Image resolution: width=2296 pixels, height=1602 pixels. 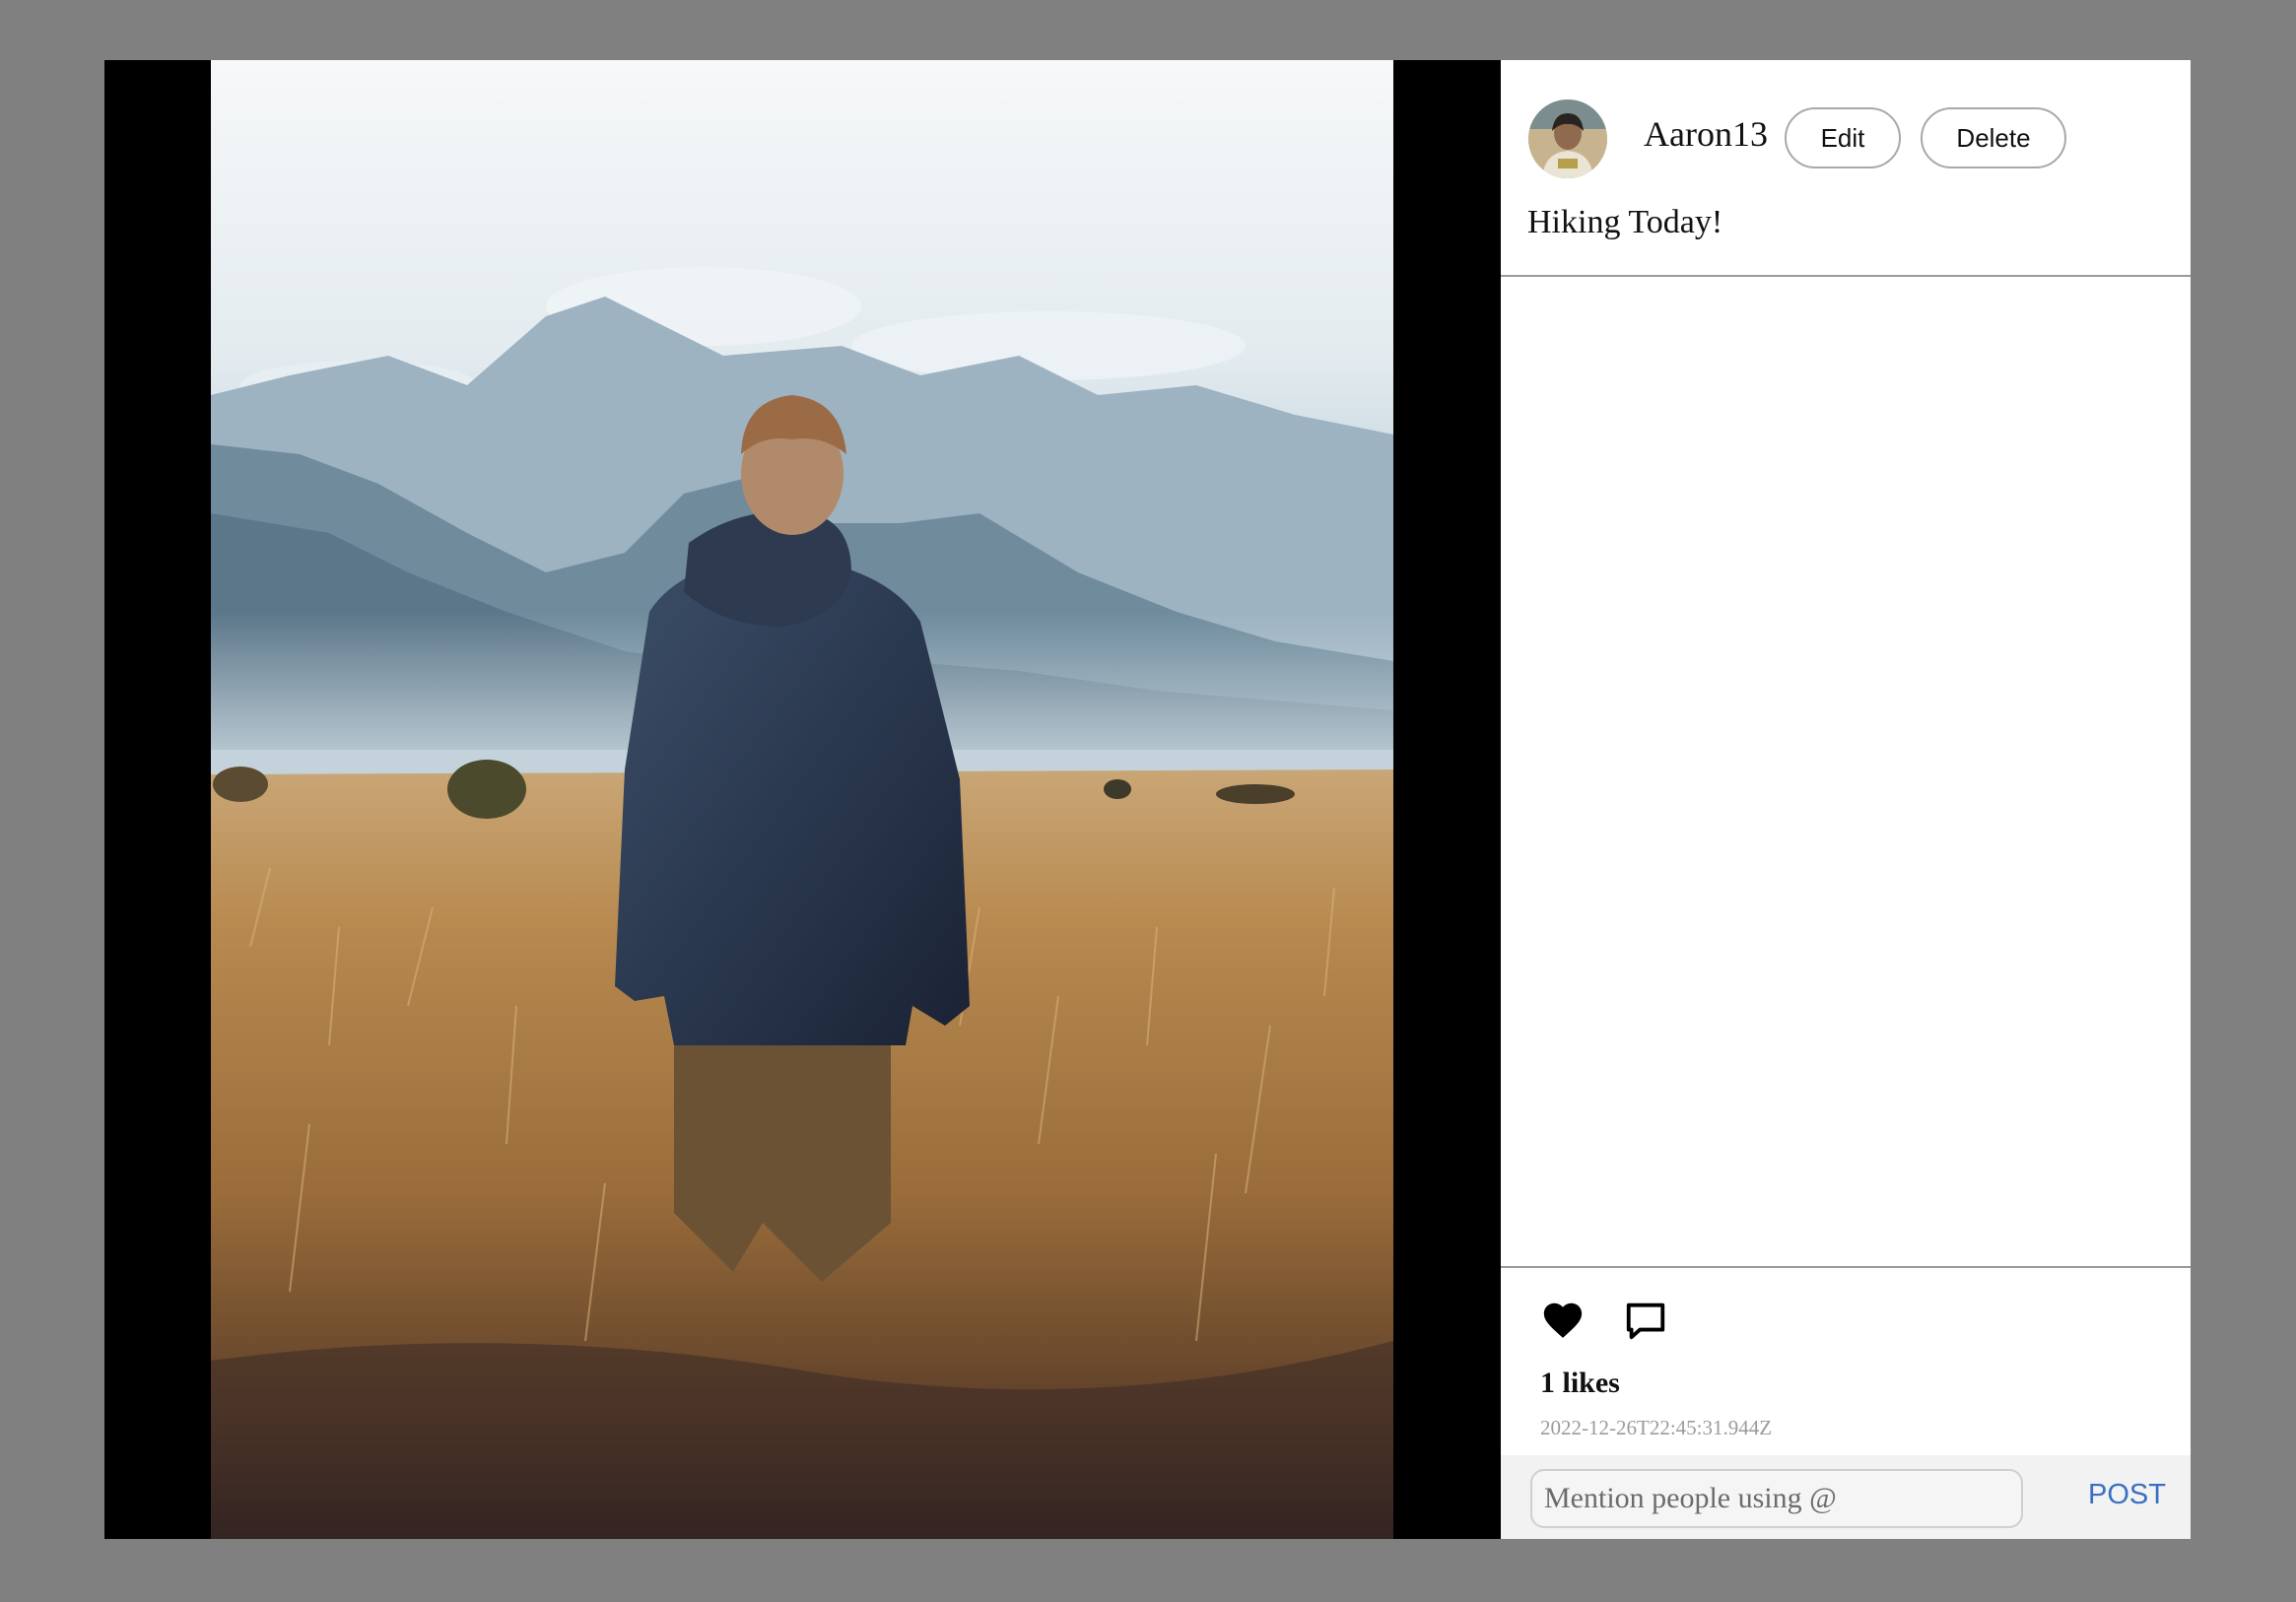 I want to click on avatar, so click(x=1567, y=139).